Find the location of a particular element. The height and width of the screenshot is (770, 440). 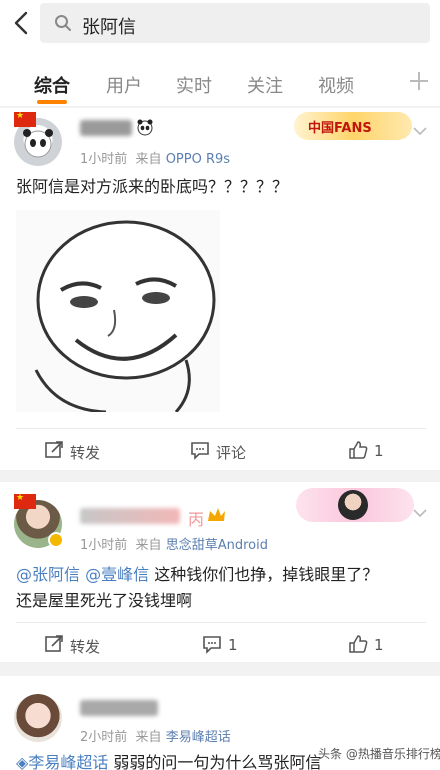

back-arrow-icon is located at coordinates (22, 23).